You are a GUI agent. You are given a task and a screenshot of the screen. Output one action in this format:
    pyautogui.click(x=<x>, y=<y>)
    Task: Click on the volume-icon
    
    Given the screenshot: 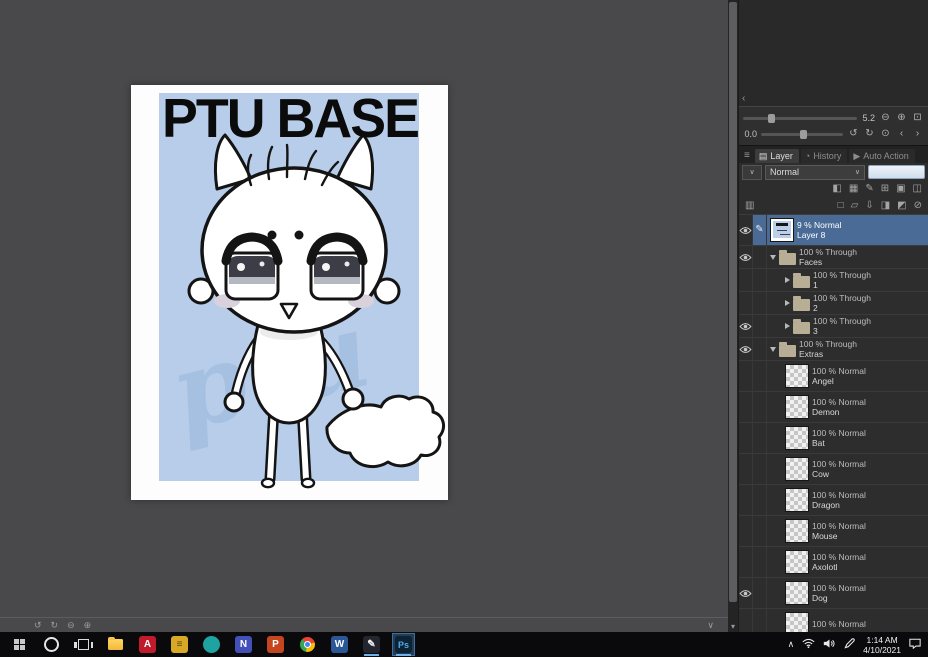 What is the action you would take?
    pyautogui.click(x=829, y=645)
    